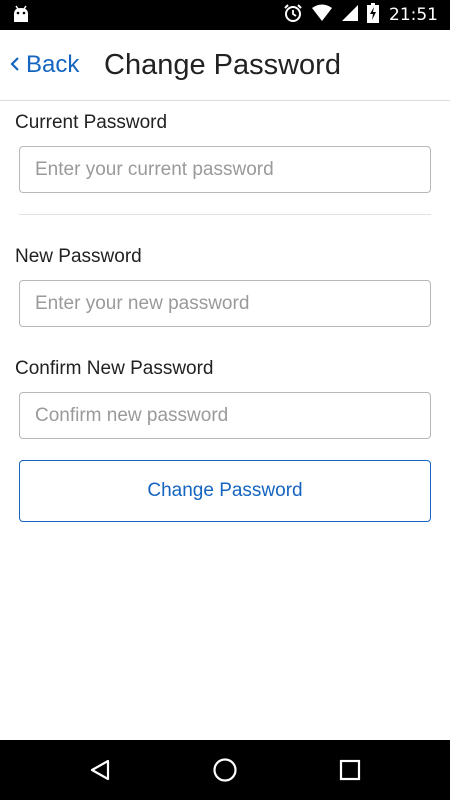  I want to click on header: Back Change Password, so click(225, 65).